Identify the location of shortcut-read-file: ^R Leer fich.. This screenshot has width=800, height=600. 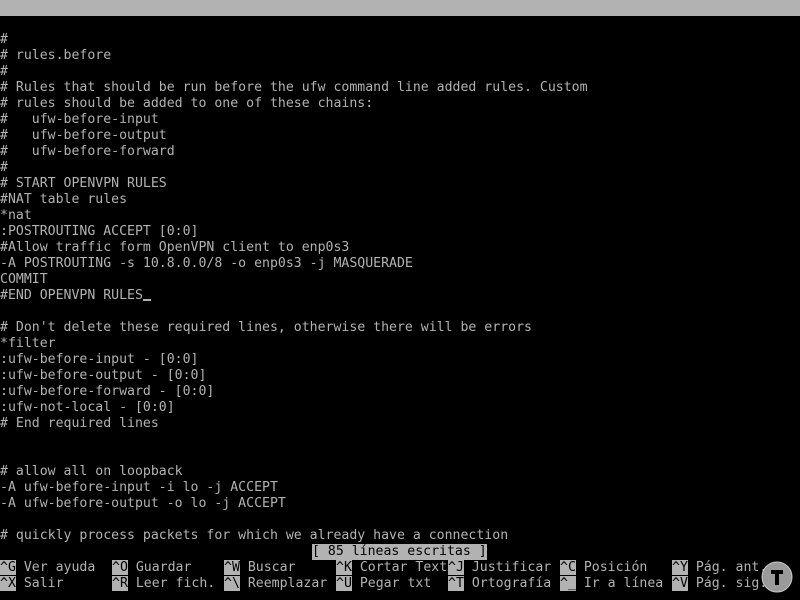
(163, 584).